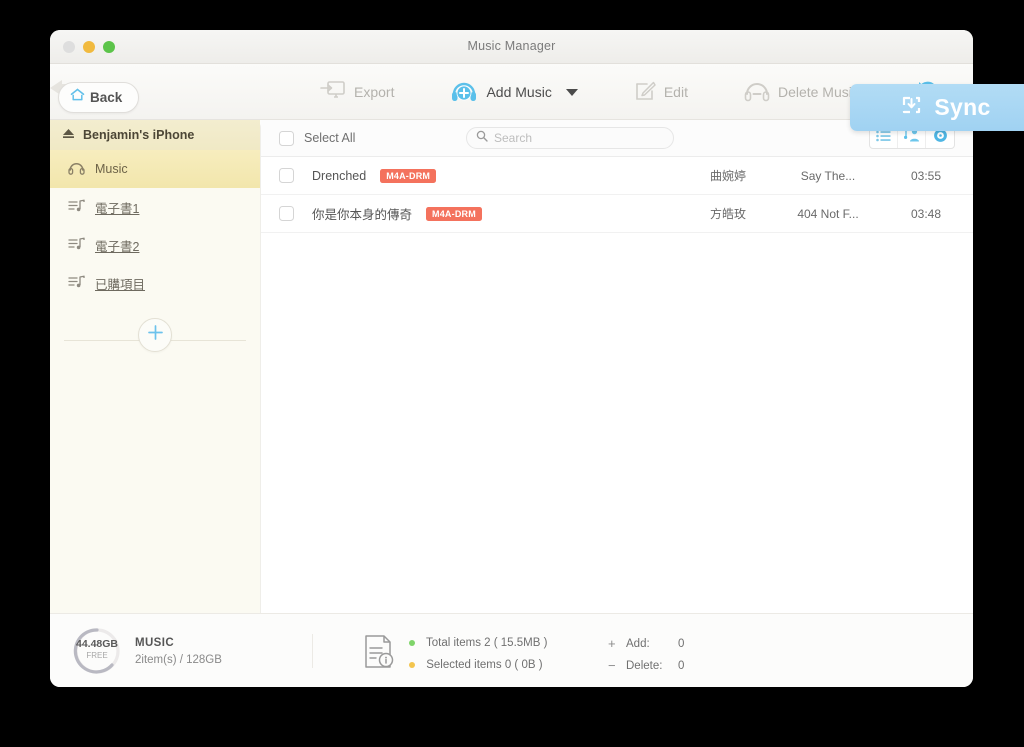 This screenshot has height=747, width=1024. I want to click on add-count-row: + Add: 0, so click(646, 644).